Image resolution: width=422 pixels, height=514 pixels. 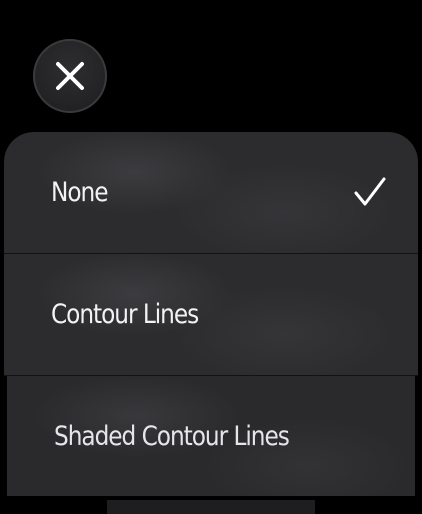 I want to click on close-icon, so click(x=70, y=76).